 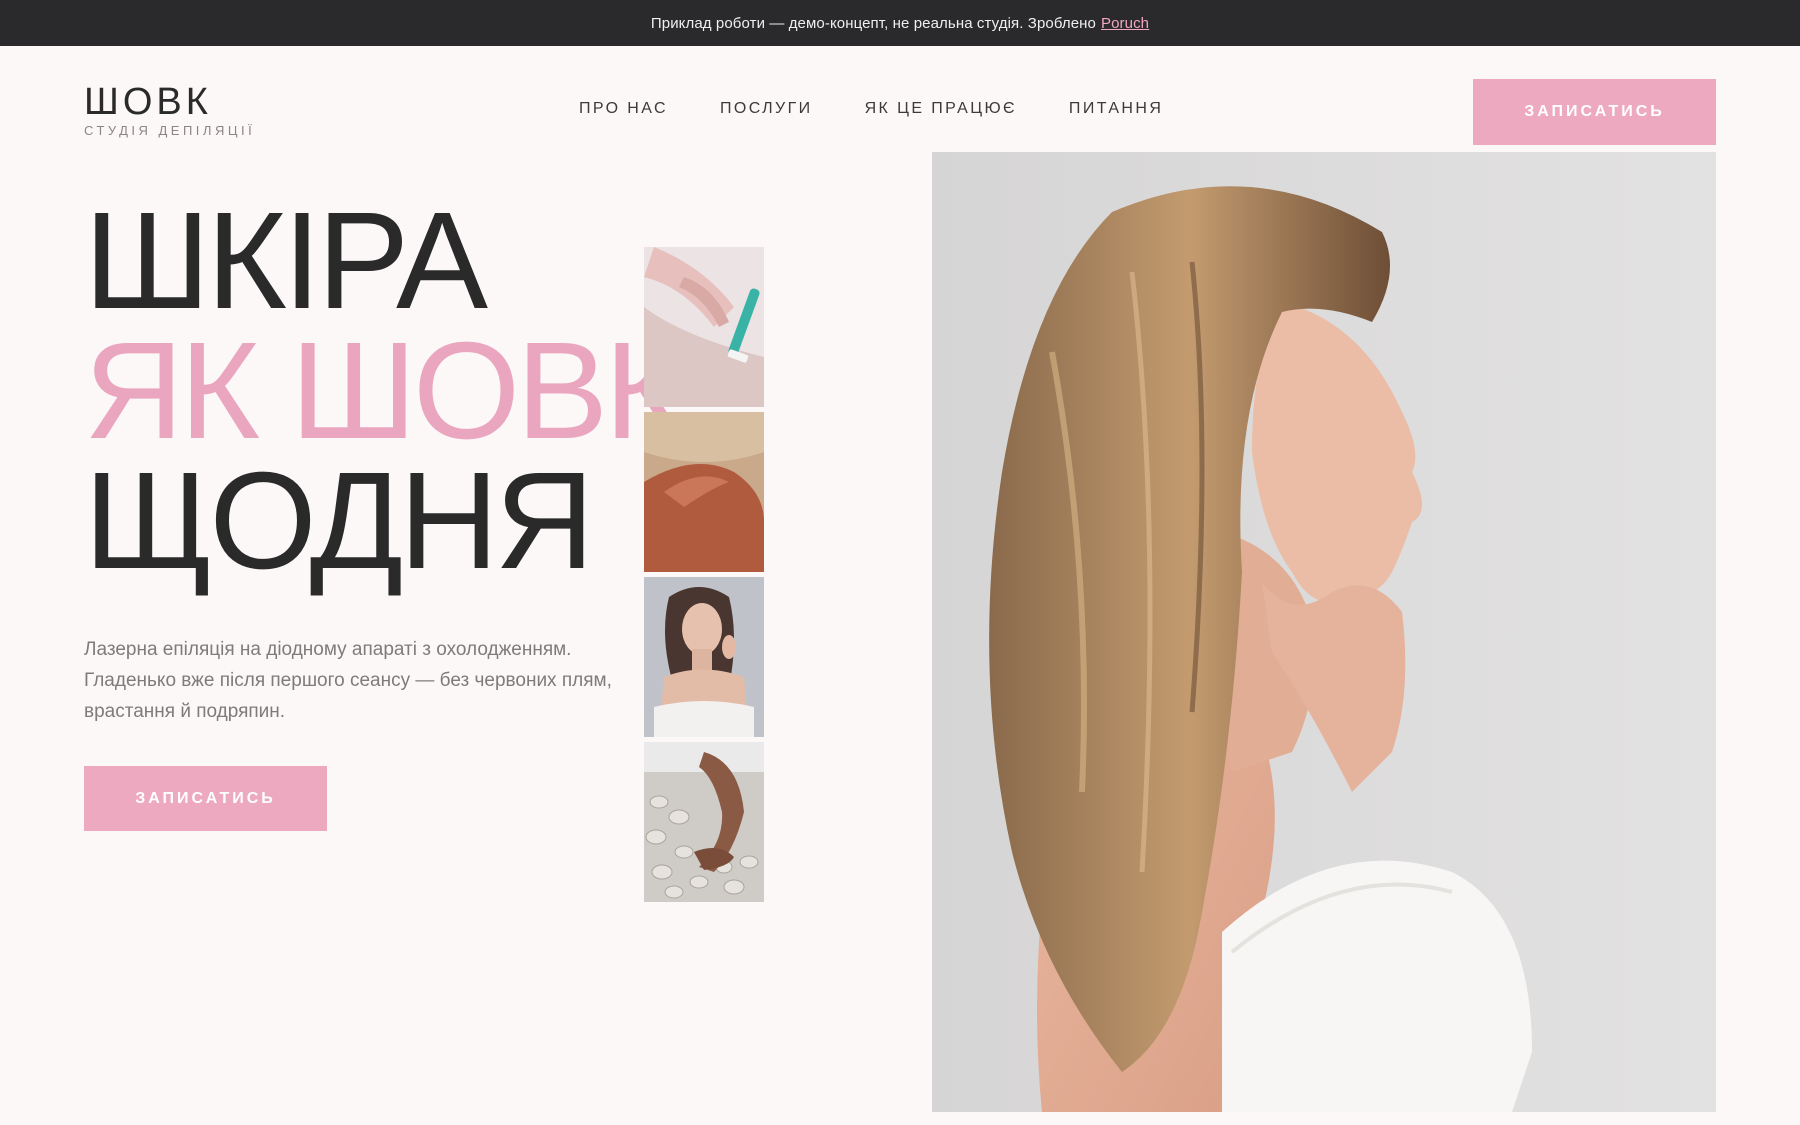 I want to click on thumbnail-feet-pebbles, so click(x=704, y=822).